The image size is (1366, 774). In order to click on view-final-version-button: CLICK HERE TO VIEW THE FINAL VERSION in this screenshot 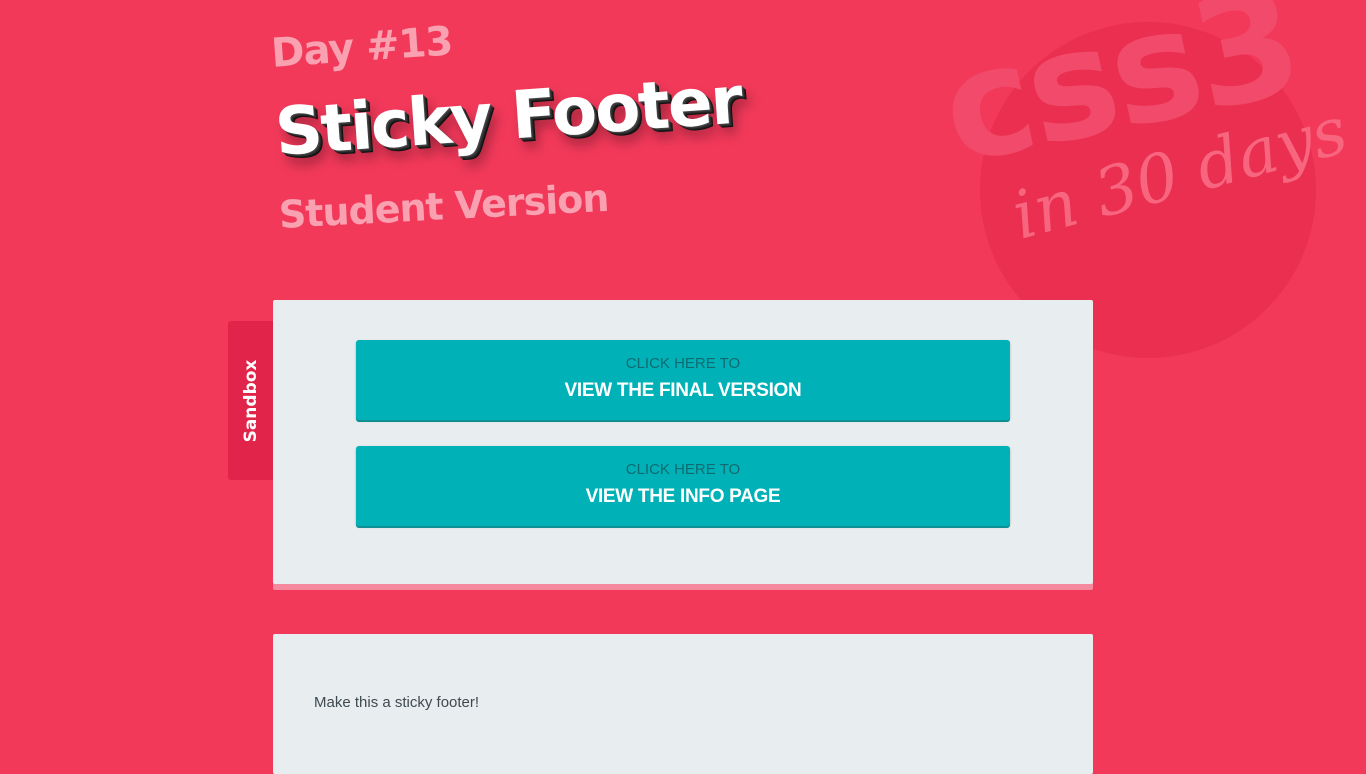, I will do `click(683, 380)`.